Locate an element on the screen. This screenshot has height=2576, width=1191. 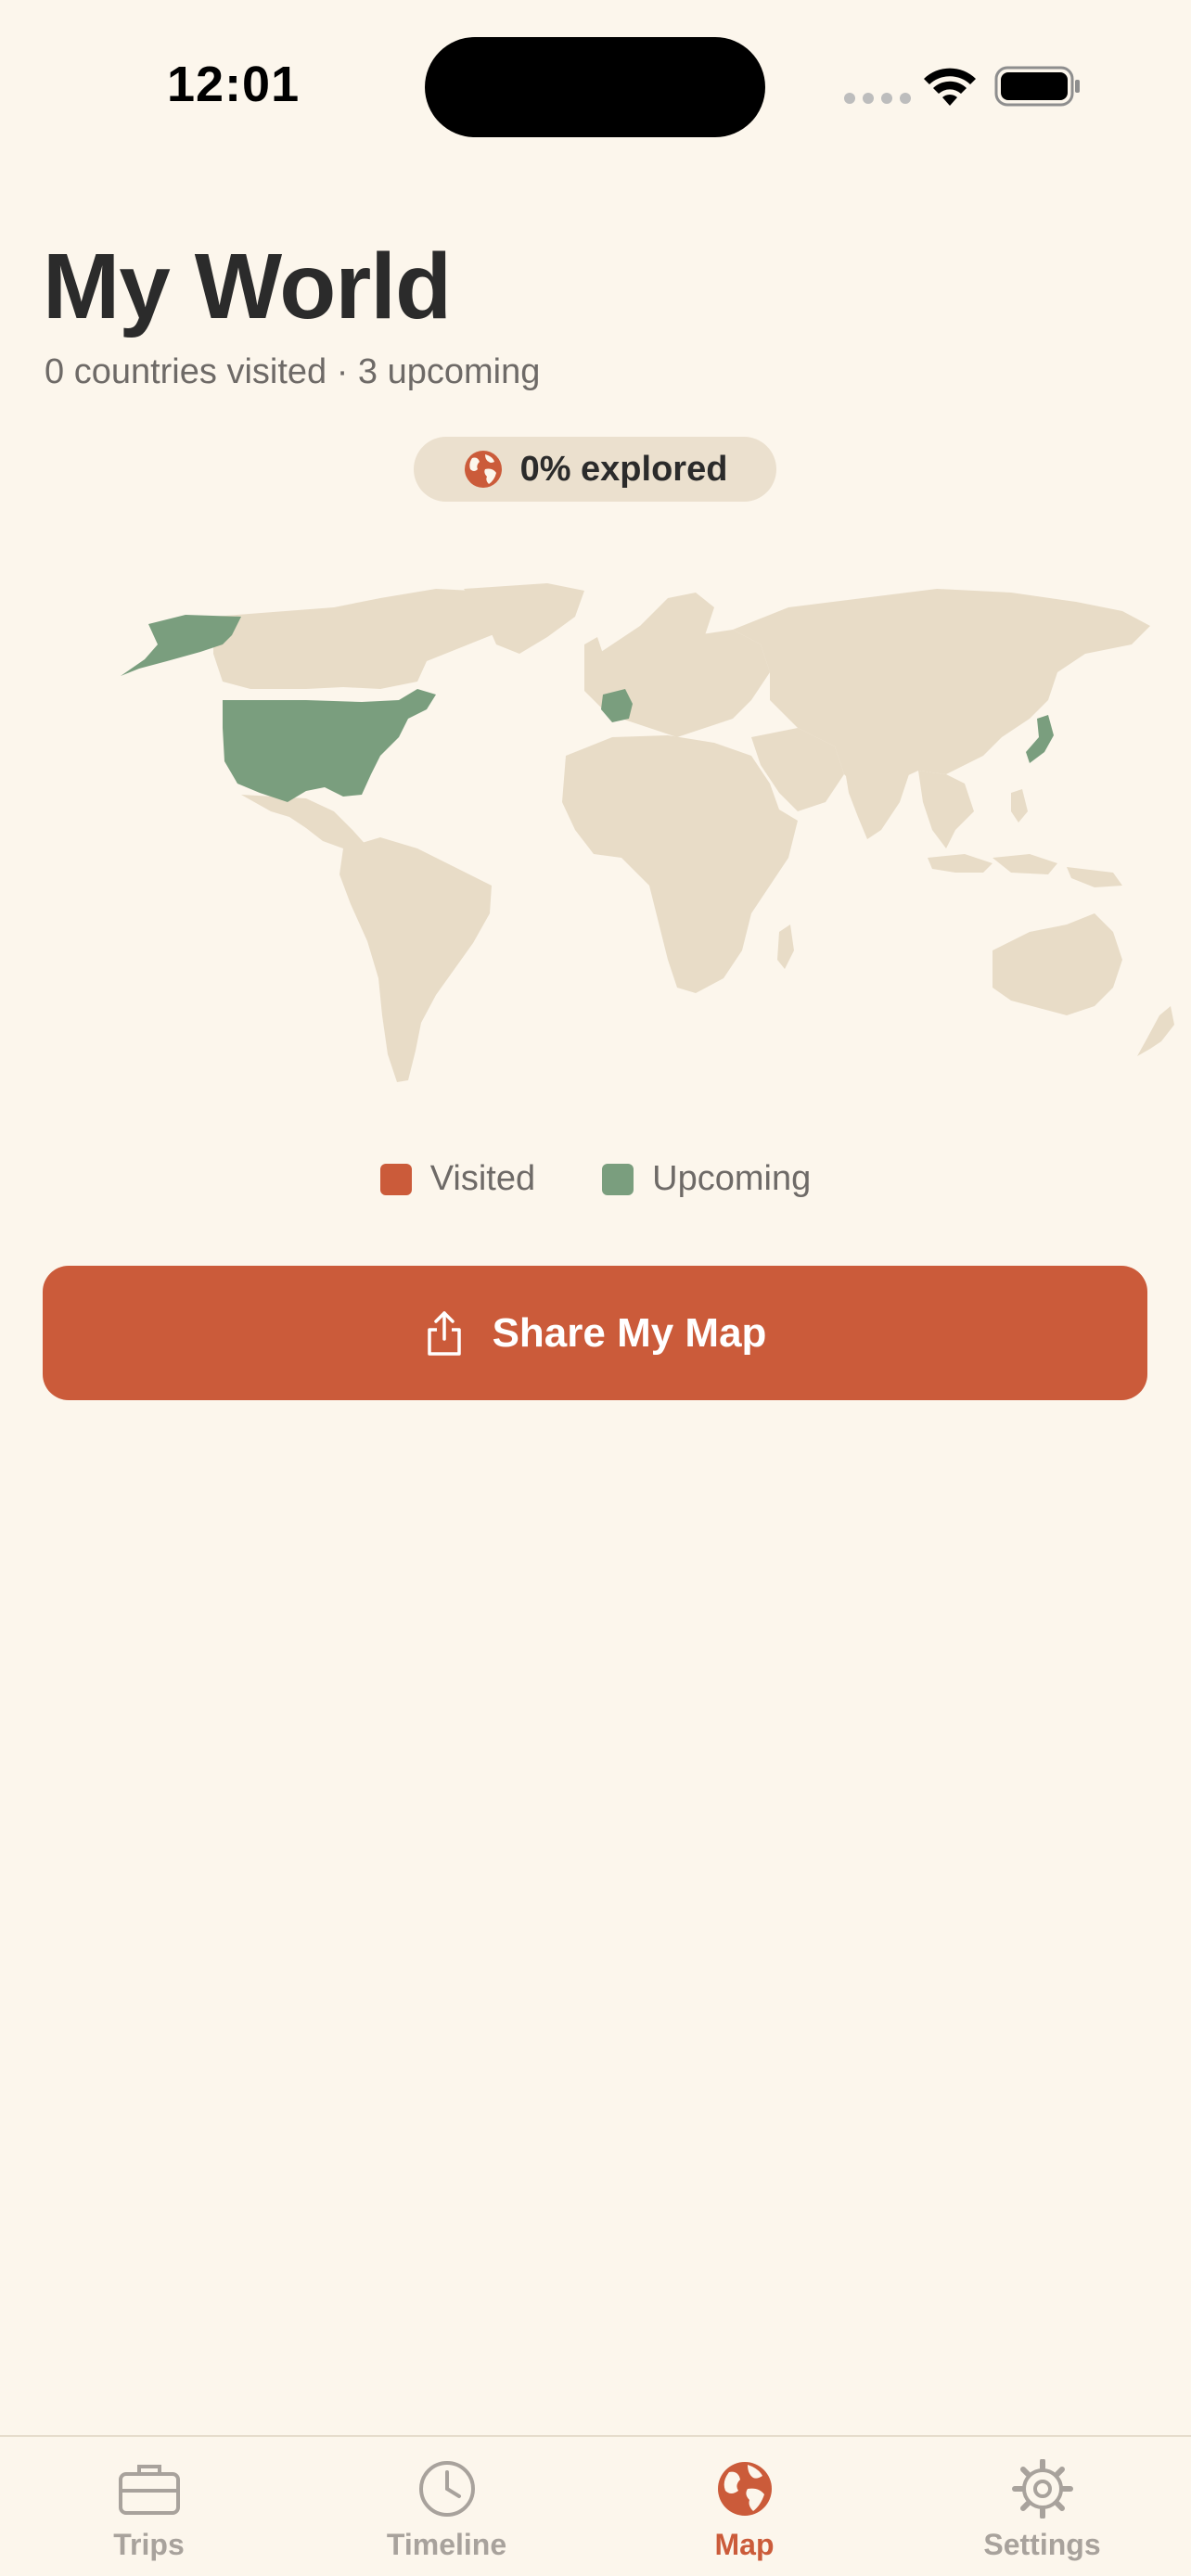
share-map-button: Share My Map is located at coordinates (595, 1333).